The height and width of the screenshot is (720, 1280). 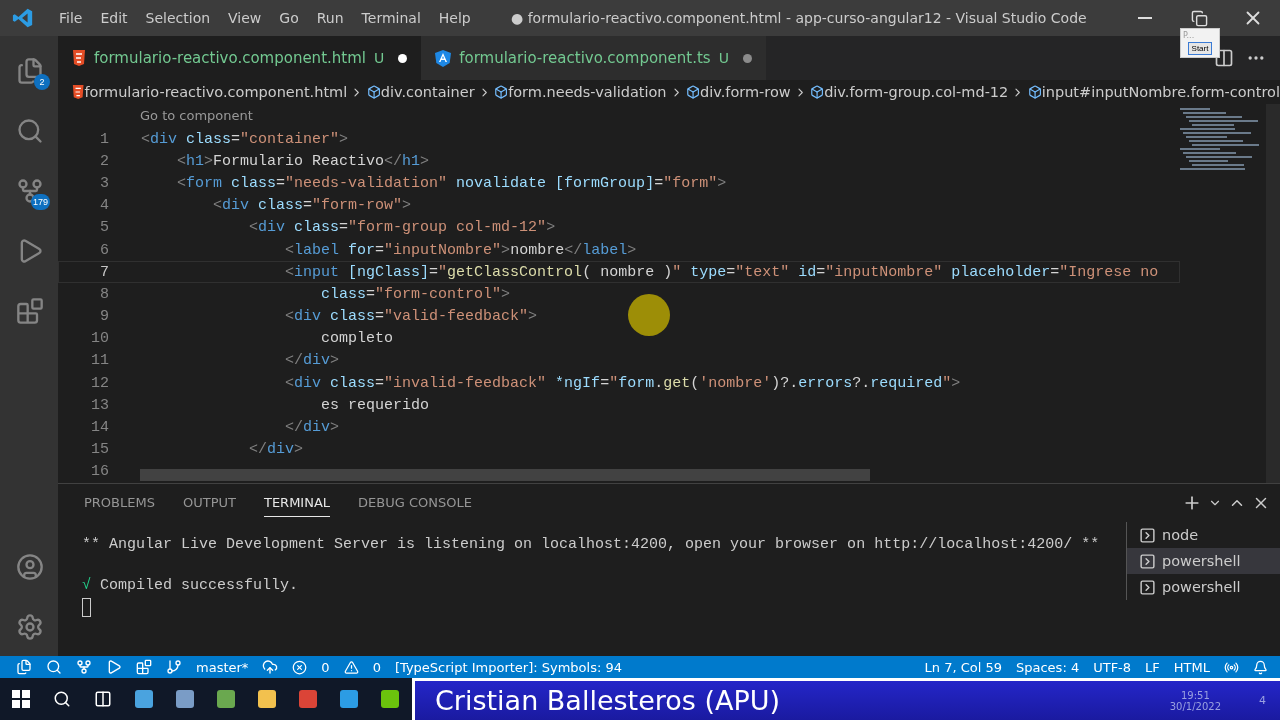 What do you see at coordinates (402, 228) in the screenshot?
I see `code-text: <div class="form-group col-md-12">` at bounding box center [402, 228].